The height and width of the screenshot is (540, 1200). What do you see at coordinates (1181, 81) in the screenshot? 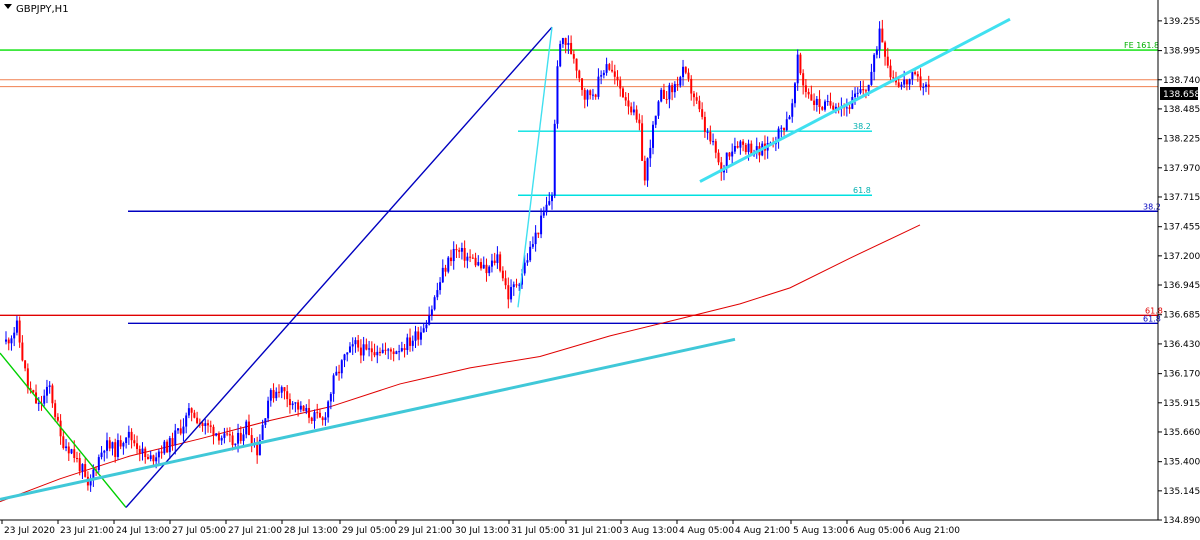
I see `y-tick-label: 138.740` at bounding box center [1181, 81].